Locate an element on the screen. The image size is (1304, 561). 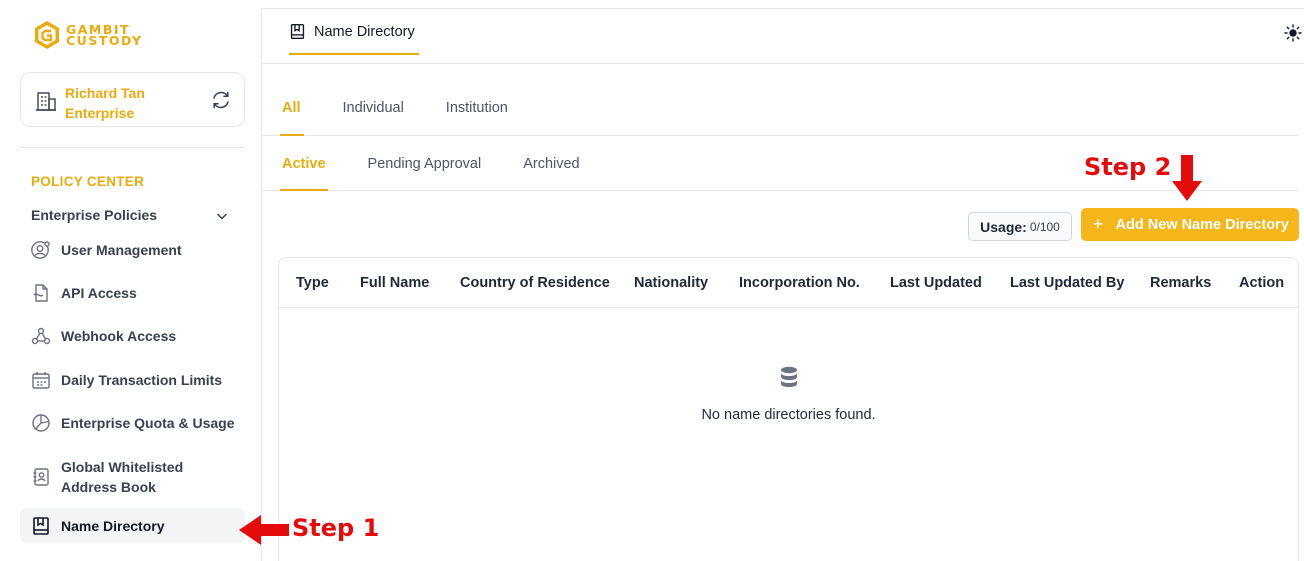
column-header-action: Action is located at coordinates (1262, 283).